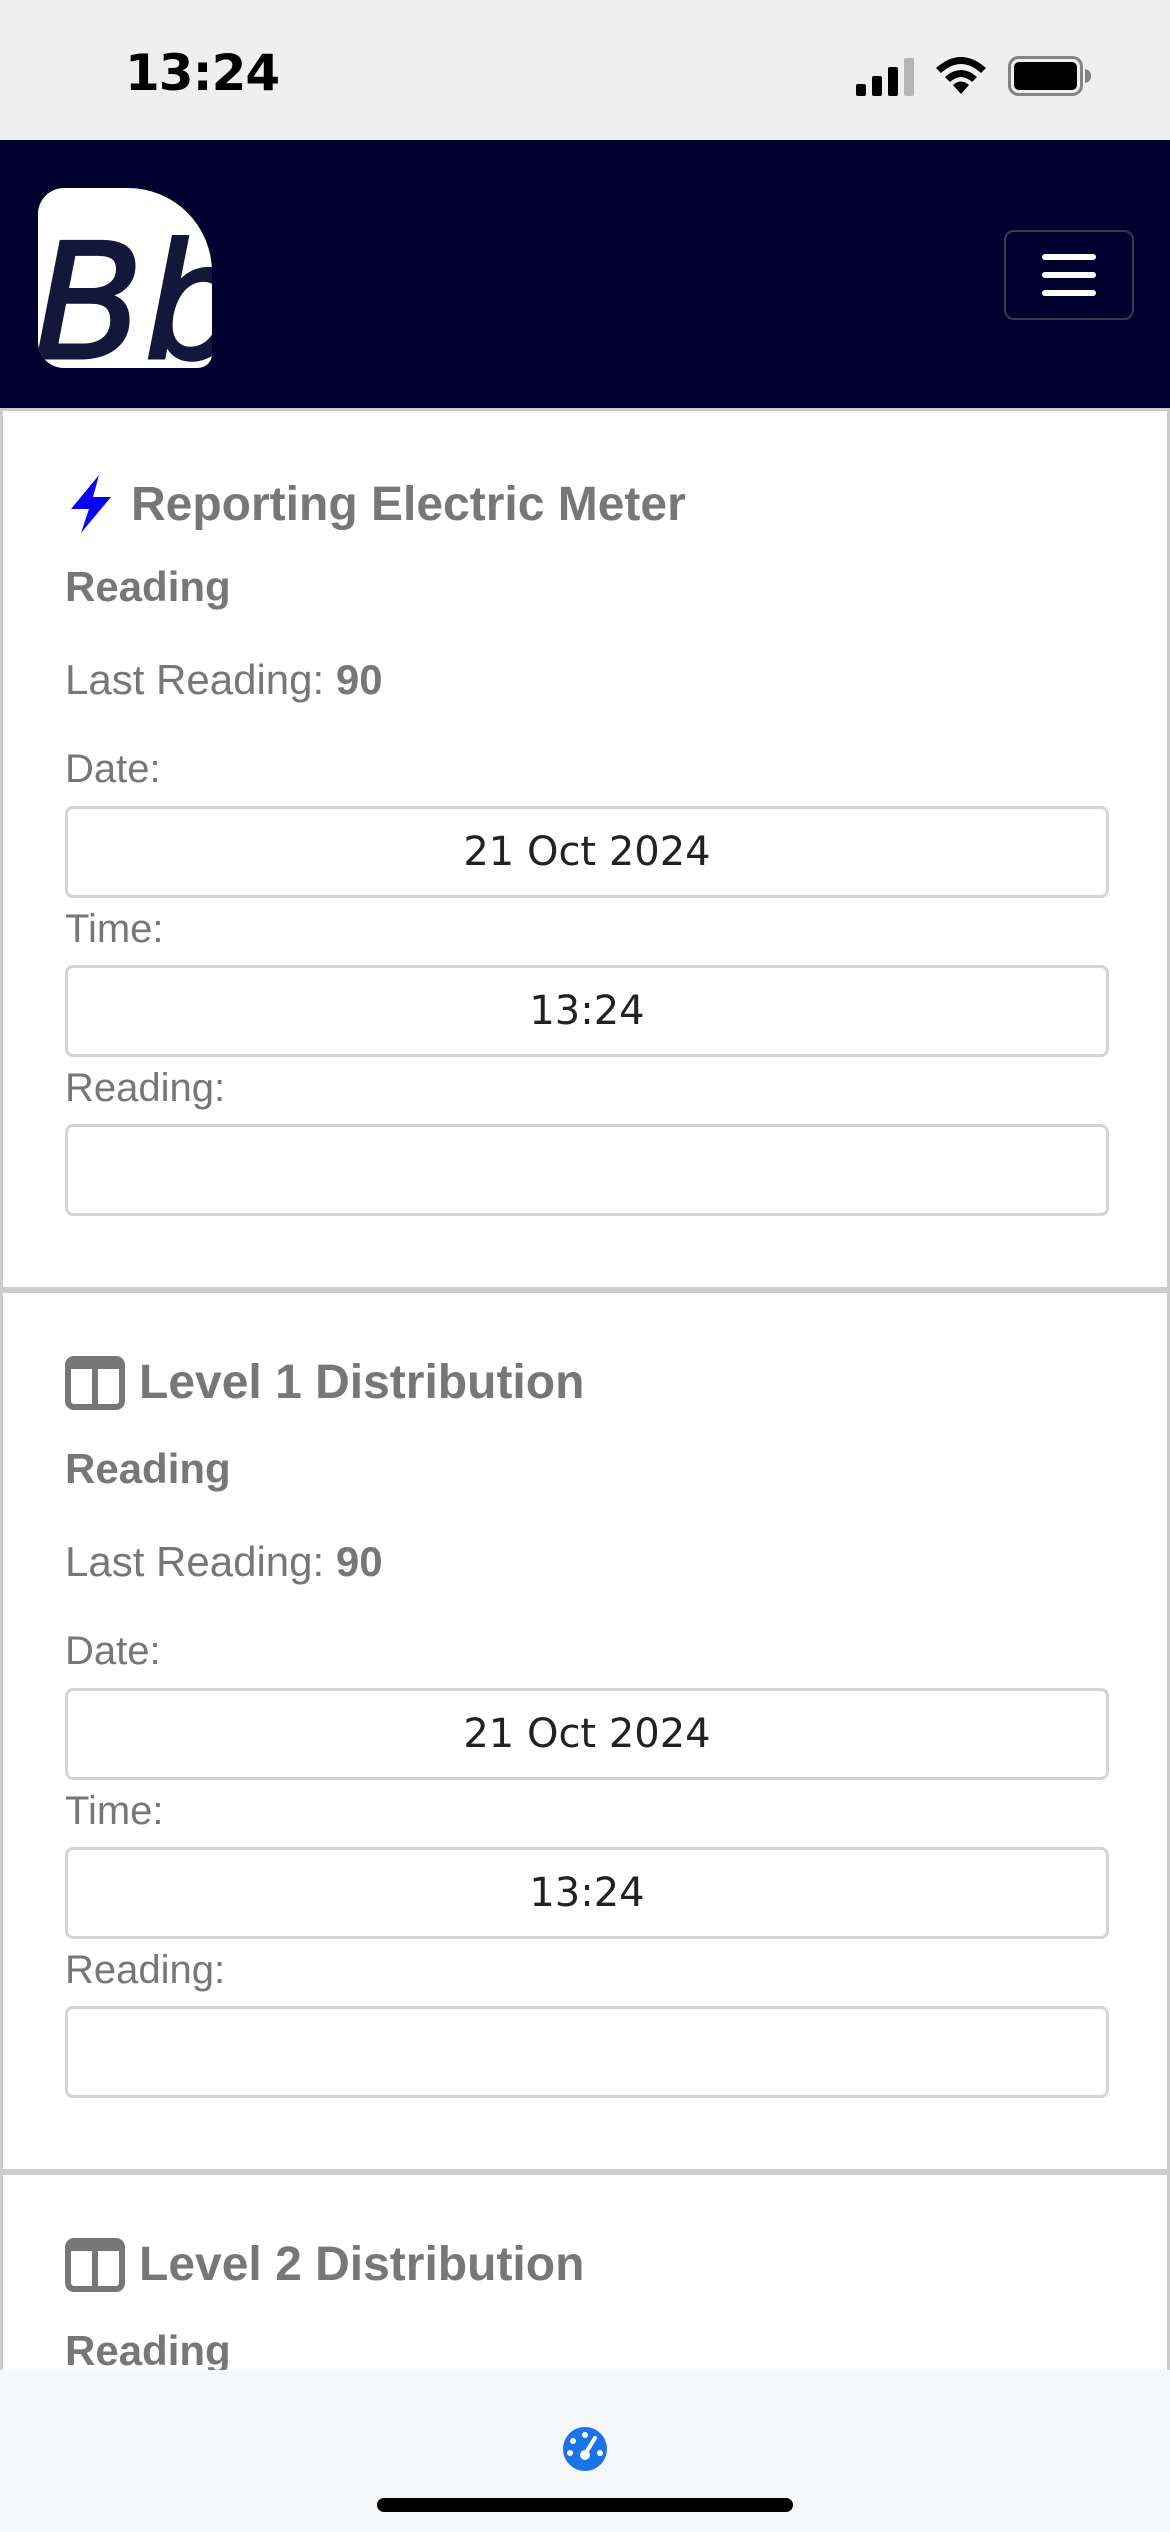  Describe the element at coordinates (961, 75) in the screenshot. I see `wifi-icon` at that location.